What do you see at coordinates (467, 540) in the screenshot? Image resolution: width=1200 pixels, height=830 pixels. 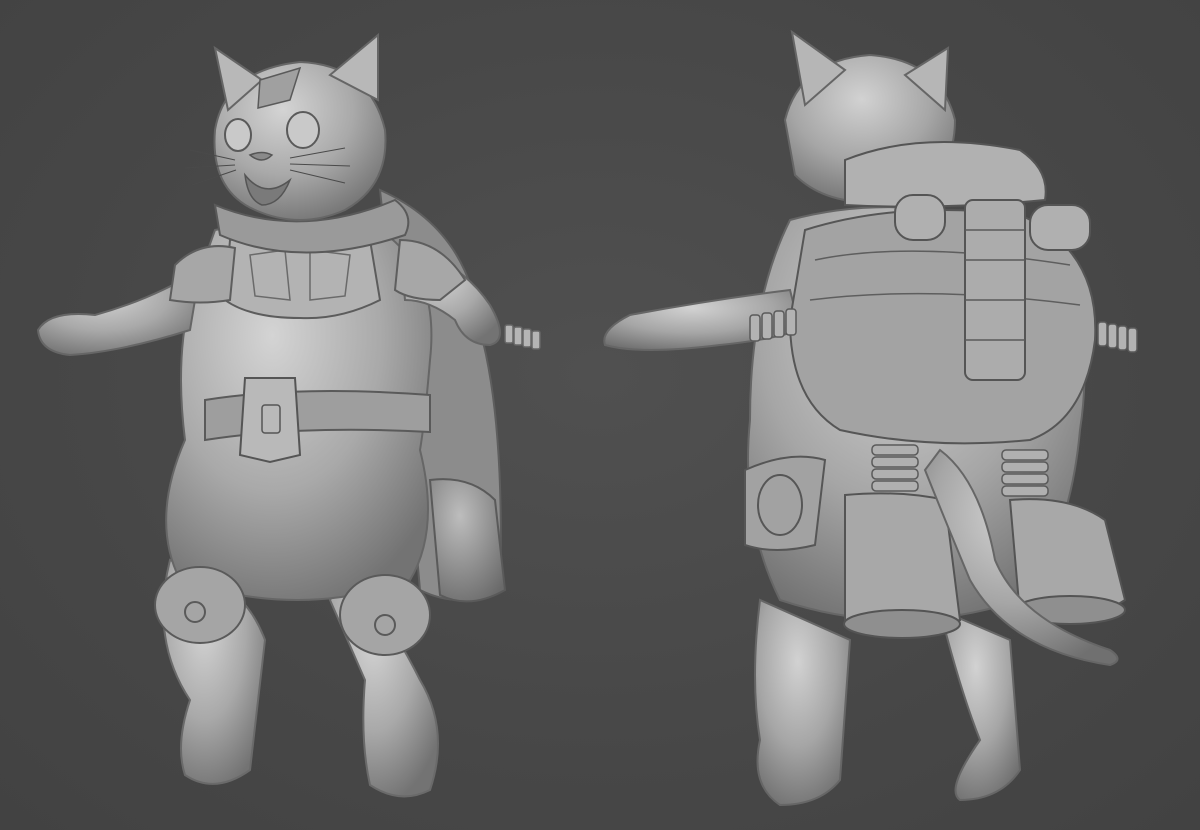 I see `hip-canister` at bounding box center [467, 540].